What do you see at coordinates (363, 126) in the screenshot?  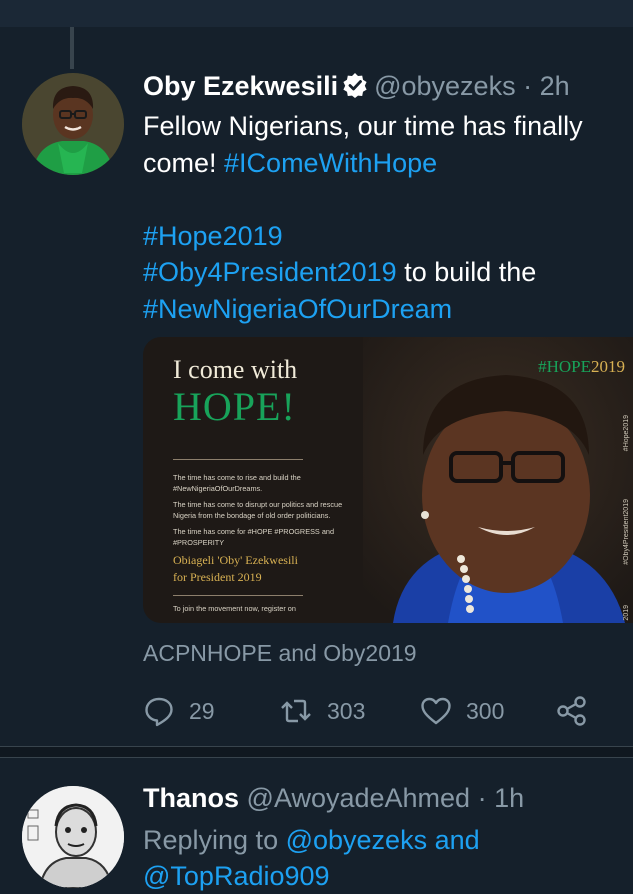 I see `tweet-text-line: Fellow Nigerians, our time has finally` at bounding box center [363, 126].